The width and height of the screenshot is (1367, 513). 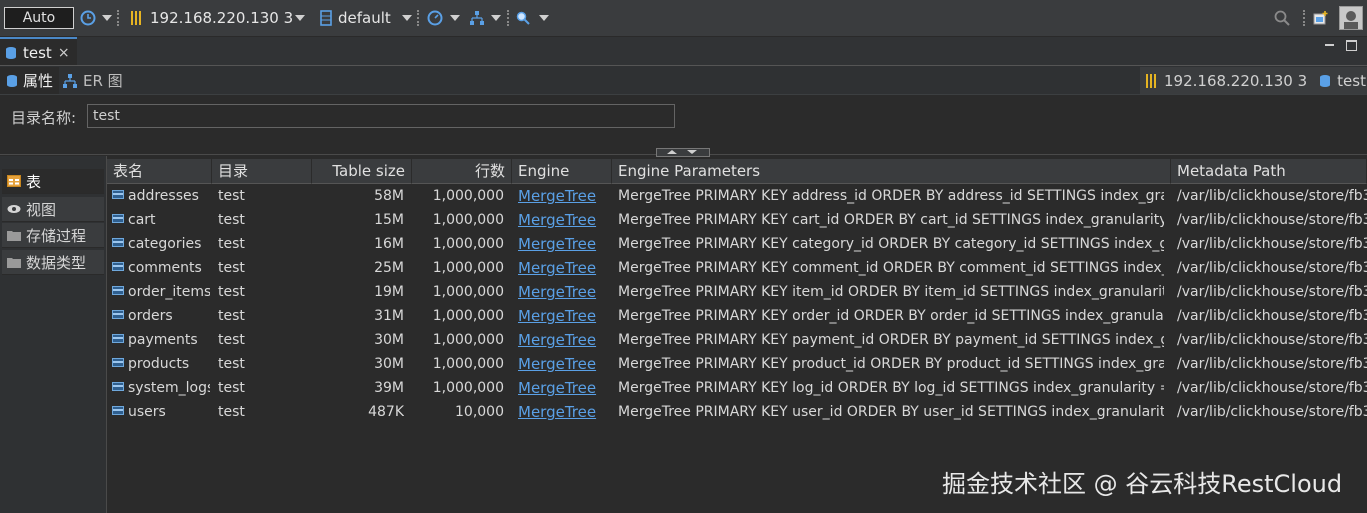 What do you see at coordinates (53, 235) in the screenshot?
I see `nav-item-procedures: 存储过程` at bounding box center [53, 235].